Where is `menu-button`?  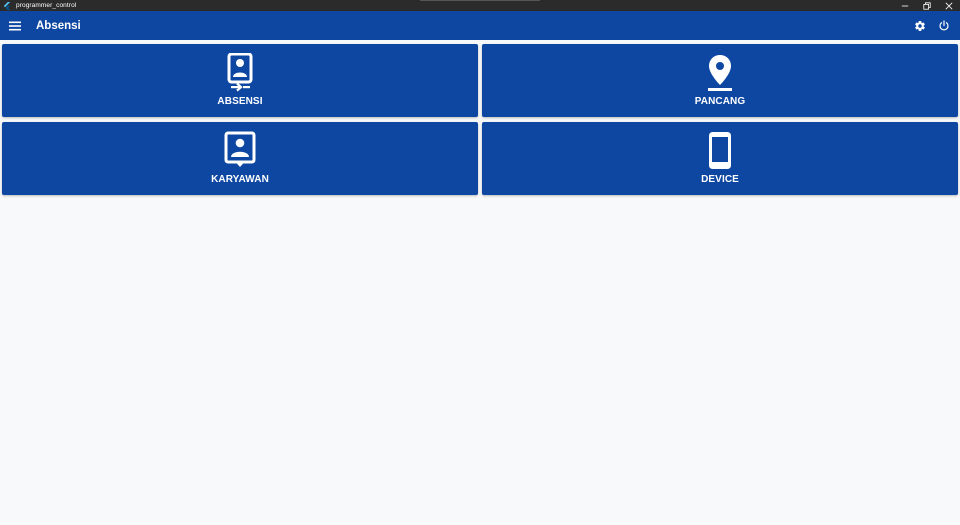
menu-button is located at coordinates (15, 26).